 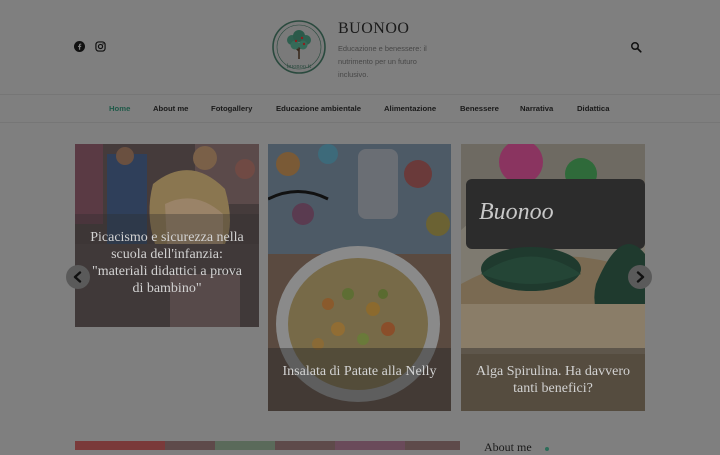 I want to click on nav-item-educazione-ambientale: Educazione ambientale, so click(x=318, y=108).